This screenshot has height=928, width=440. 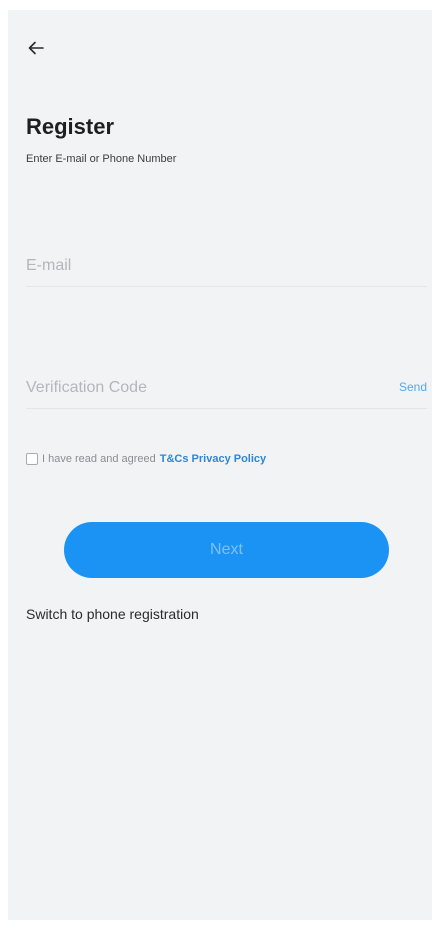 I want to click on email-input, so click(x=226, y=266).